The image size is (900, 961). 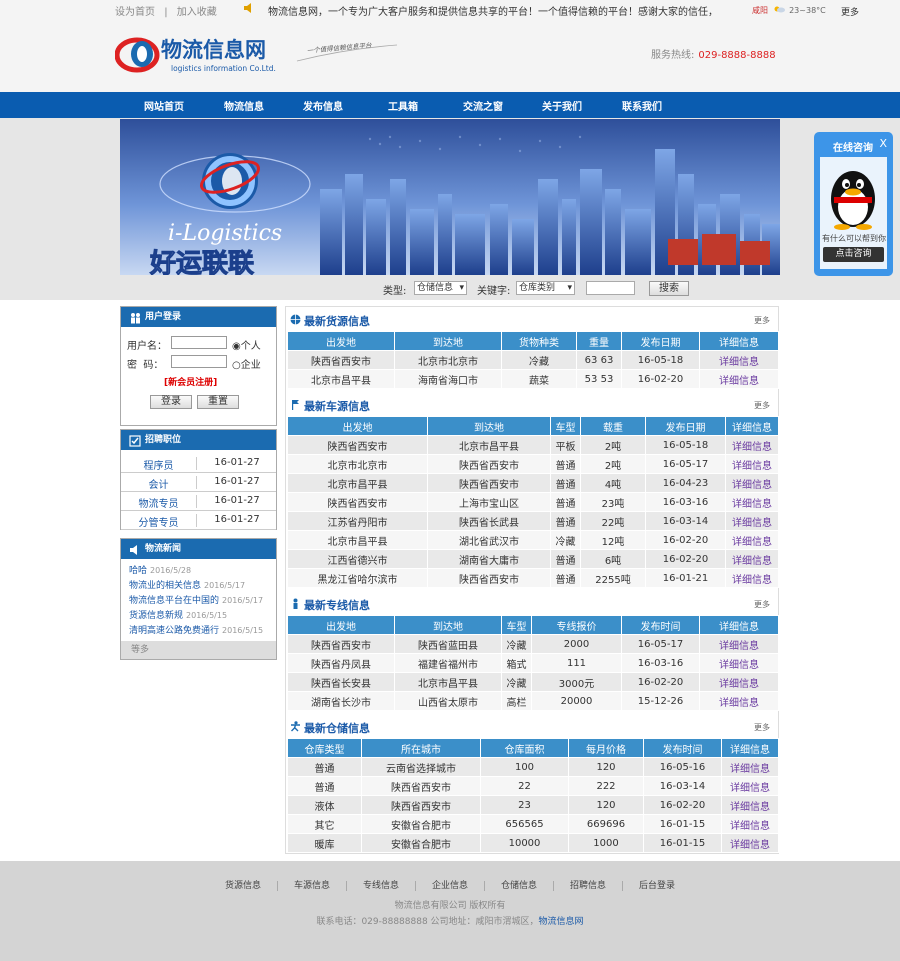 I want to click on news-title-link: 哈哈, so click(x=138, y=571).